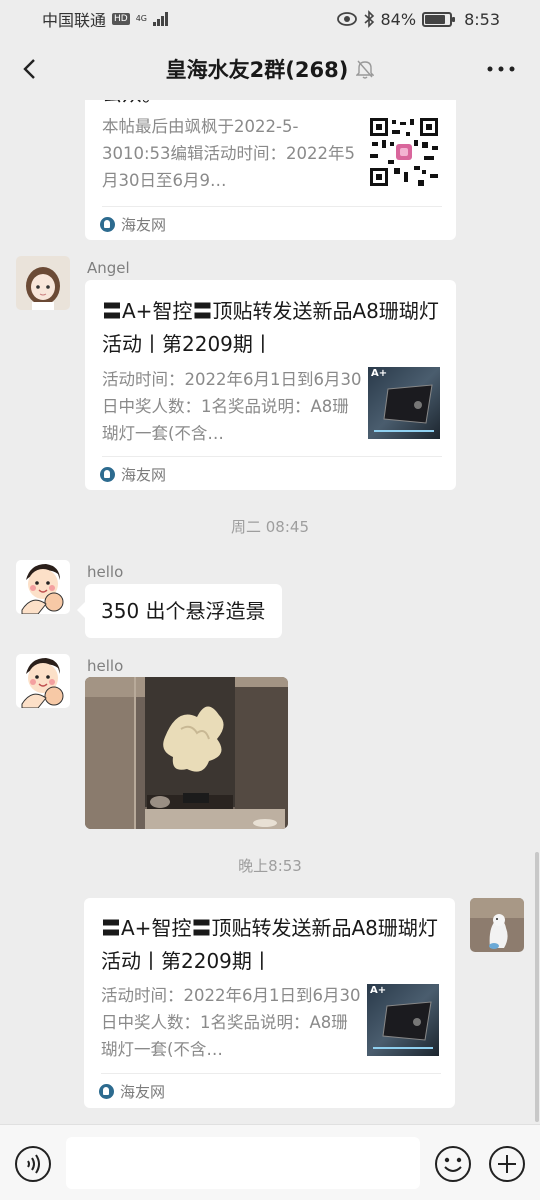 Image resolution: width=540 pixels, height=1200 pixels. Describe the element at coordinates (482, 19) in the screenshot. I see `clock: 8:53` at that location.